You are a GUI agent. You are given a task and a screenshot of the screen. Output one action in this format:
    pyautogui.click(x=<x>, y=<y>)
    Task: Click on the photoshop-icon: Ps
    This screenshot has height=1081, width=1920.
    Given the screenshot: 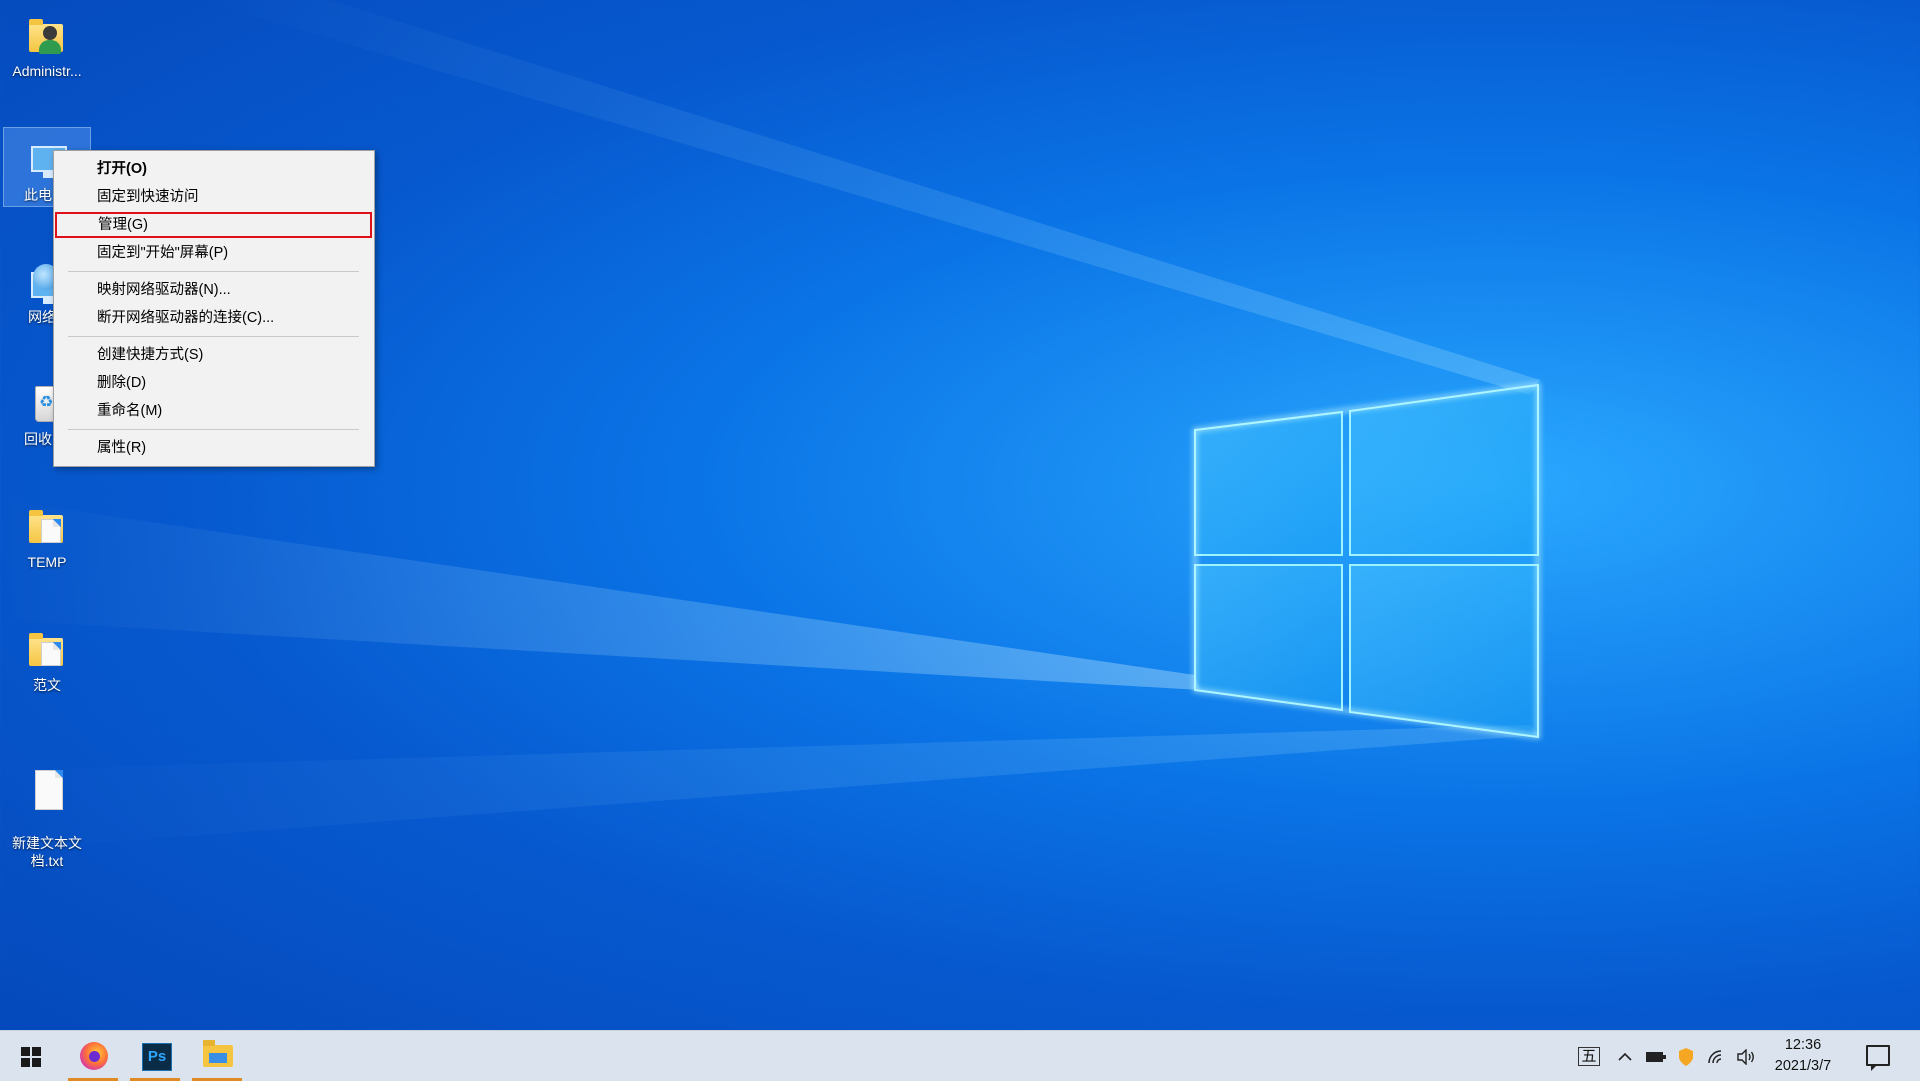 What is the action you would take?
    pyautogui.click(x=157, y=1057)
    